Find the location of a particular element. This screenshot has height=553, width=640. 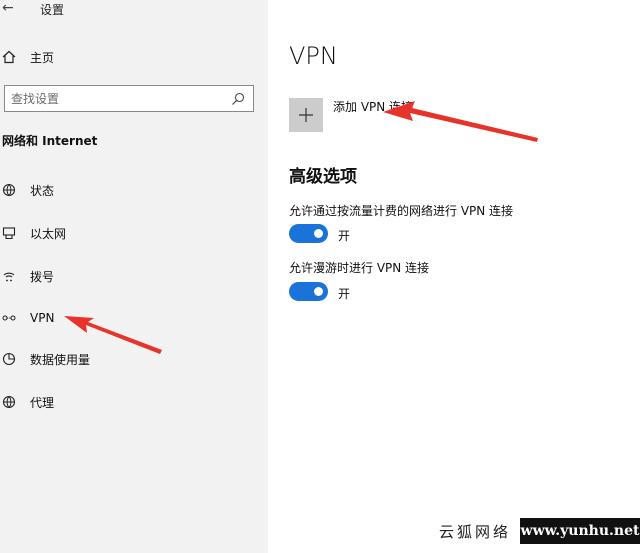

globe-icon is located at coordinates (9, 190).